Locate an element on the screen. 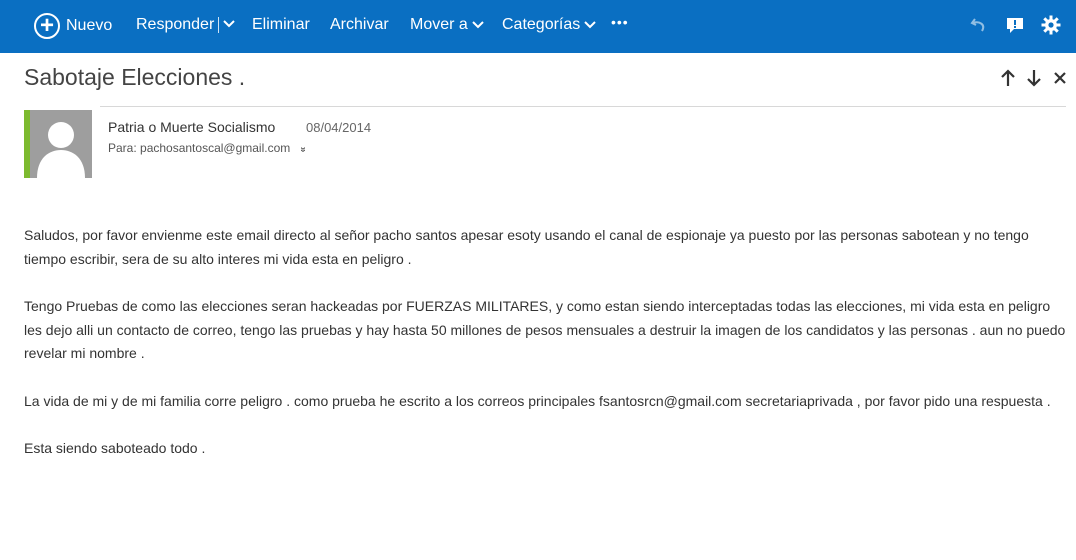 The width and height of the screenshot is (1076, 560). archive-button: Archivar is located at coordinates (359, 25).